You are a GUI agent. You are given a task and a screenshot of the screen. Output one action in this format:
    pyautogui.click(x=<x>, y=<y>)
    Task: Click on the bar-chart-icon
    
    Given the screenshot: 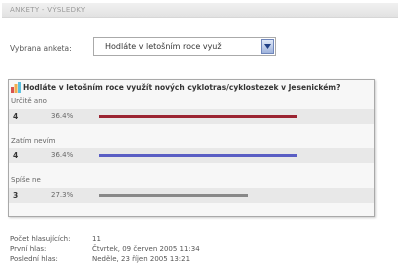 What is the action you would take?
    pyautogui.click(x=16, y=87)
    